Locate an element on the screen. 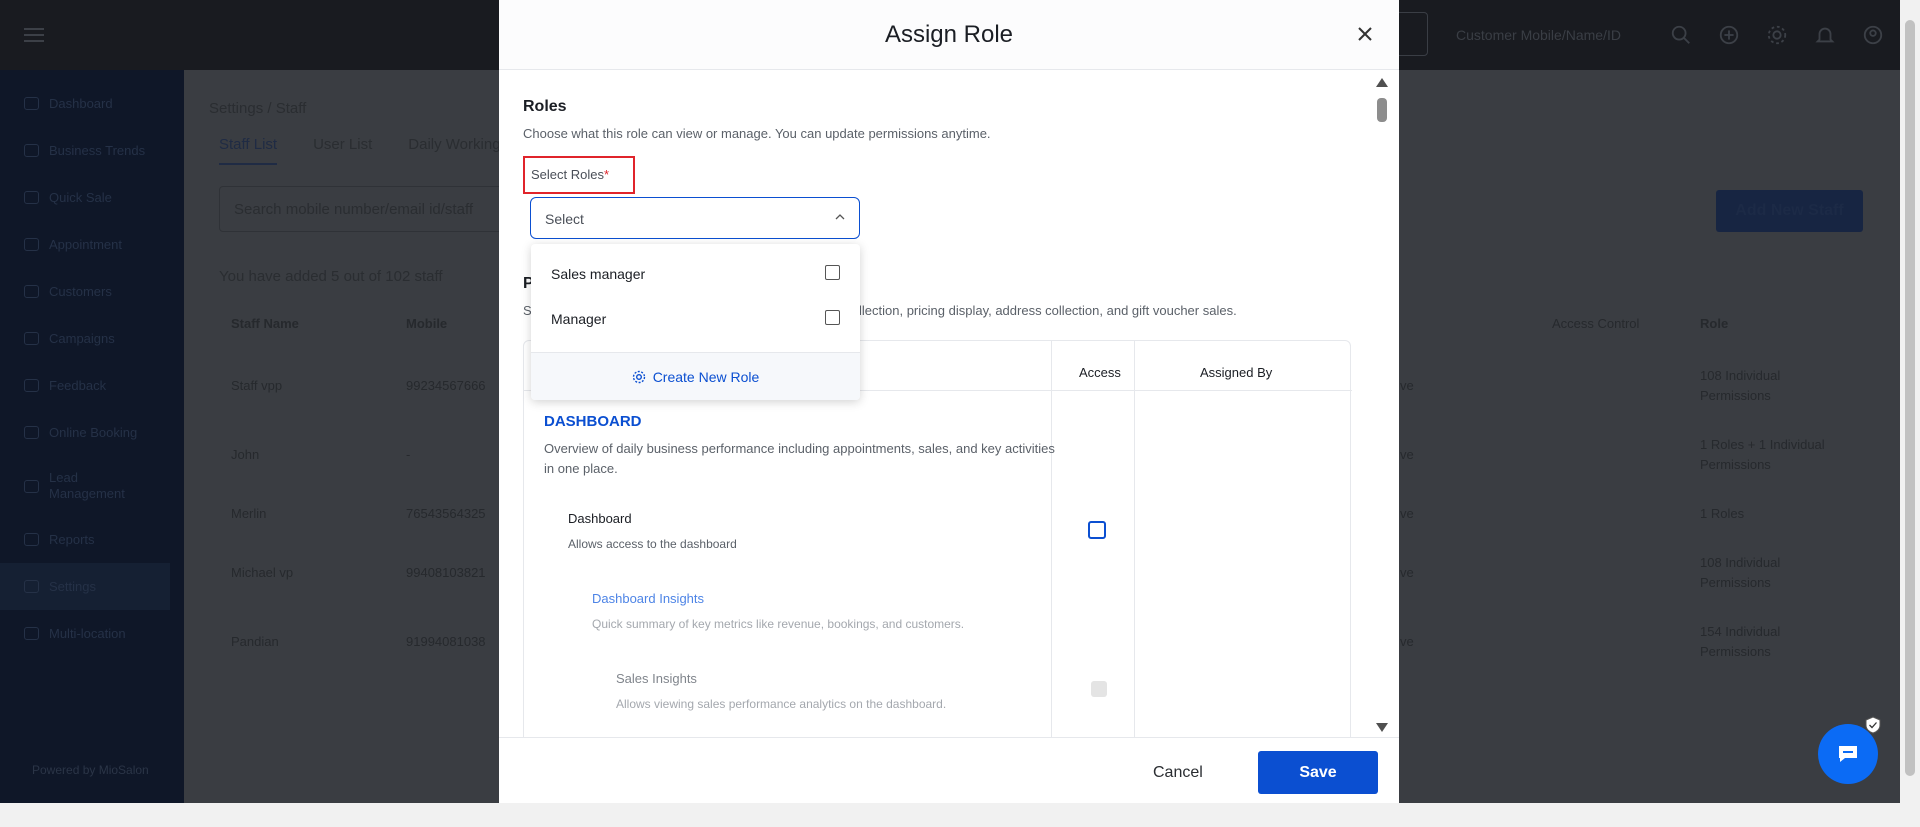 The height and width of the screenshot is (827, 1920). staff-count-text: You have added 5 out of 102 staff is located at coordinates (331, 276).